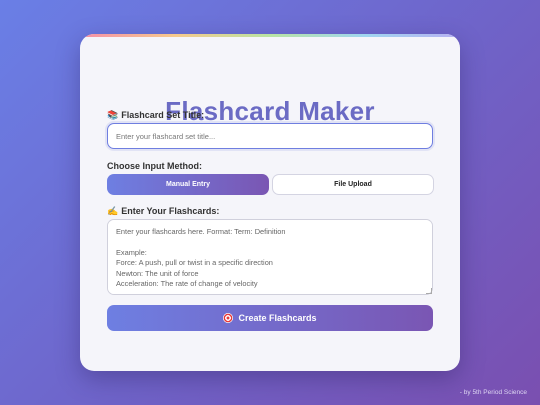 This screenshot has height=405, width=540. What do you see at coordinates (154, 166) in the screenshot?
I see `input-method-label: Choose Input Method:` at bounding box center [154, 166].